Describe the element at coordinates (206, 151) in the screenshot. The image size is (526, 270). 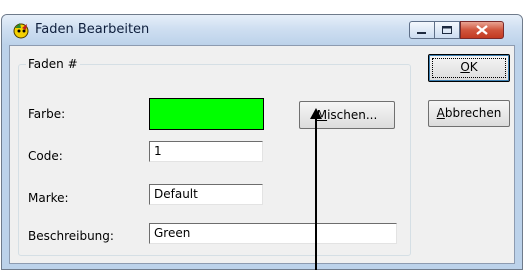
I see `code-field: 1` at that location.